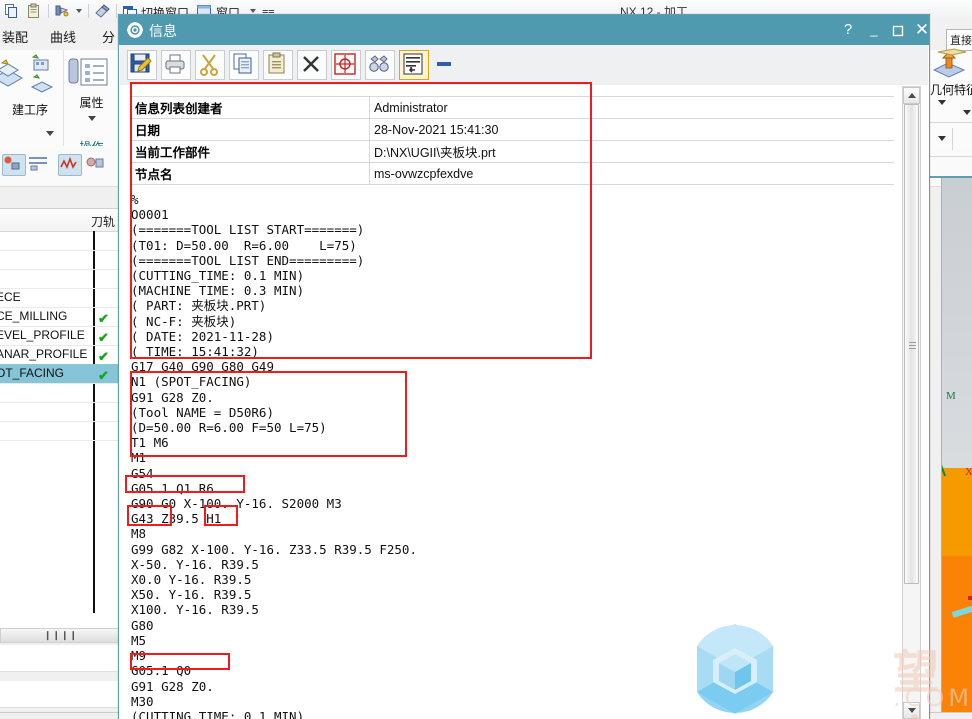  Describe the element at coordinates (951, 90) in the screenshot. I see `geometry-feature-label: 几何特征` at that location.